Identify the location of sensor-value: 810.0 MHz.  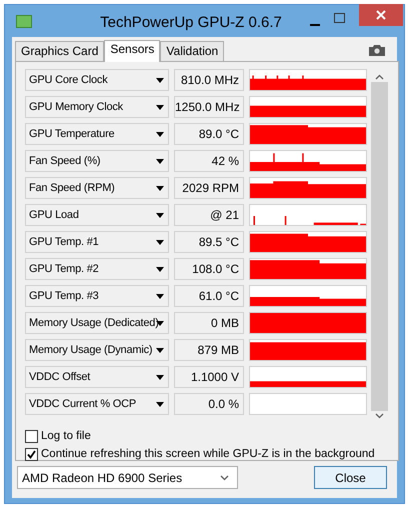
(209, 80).